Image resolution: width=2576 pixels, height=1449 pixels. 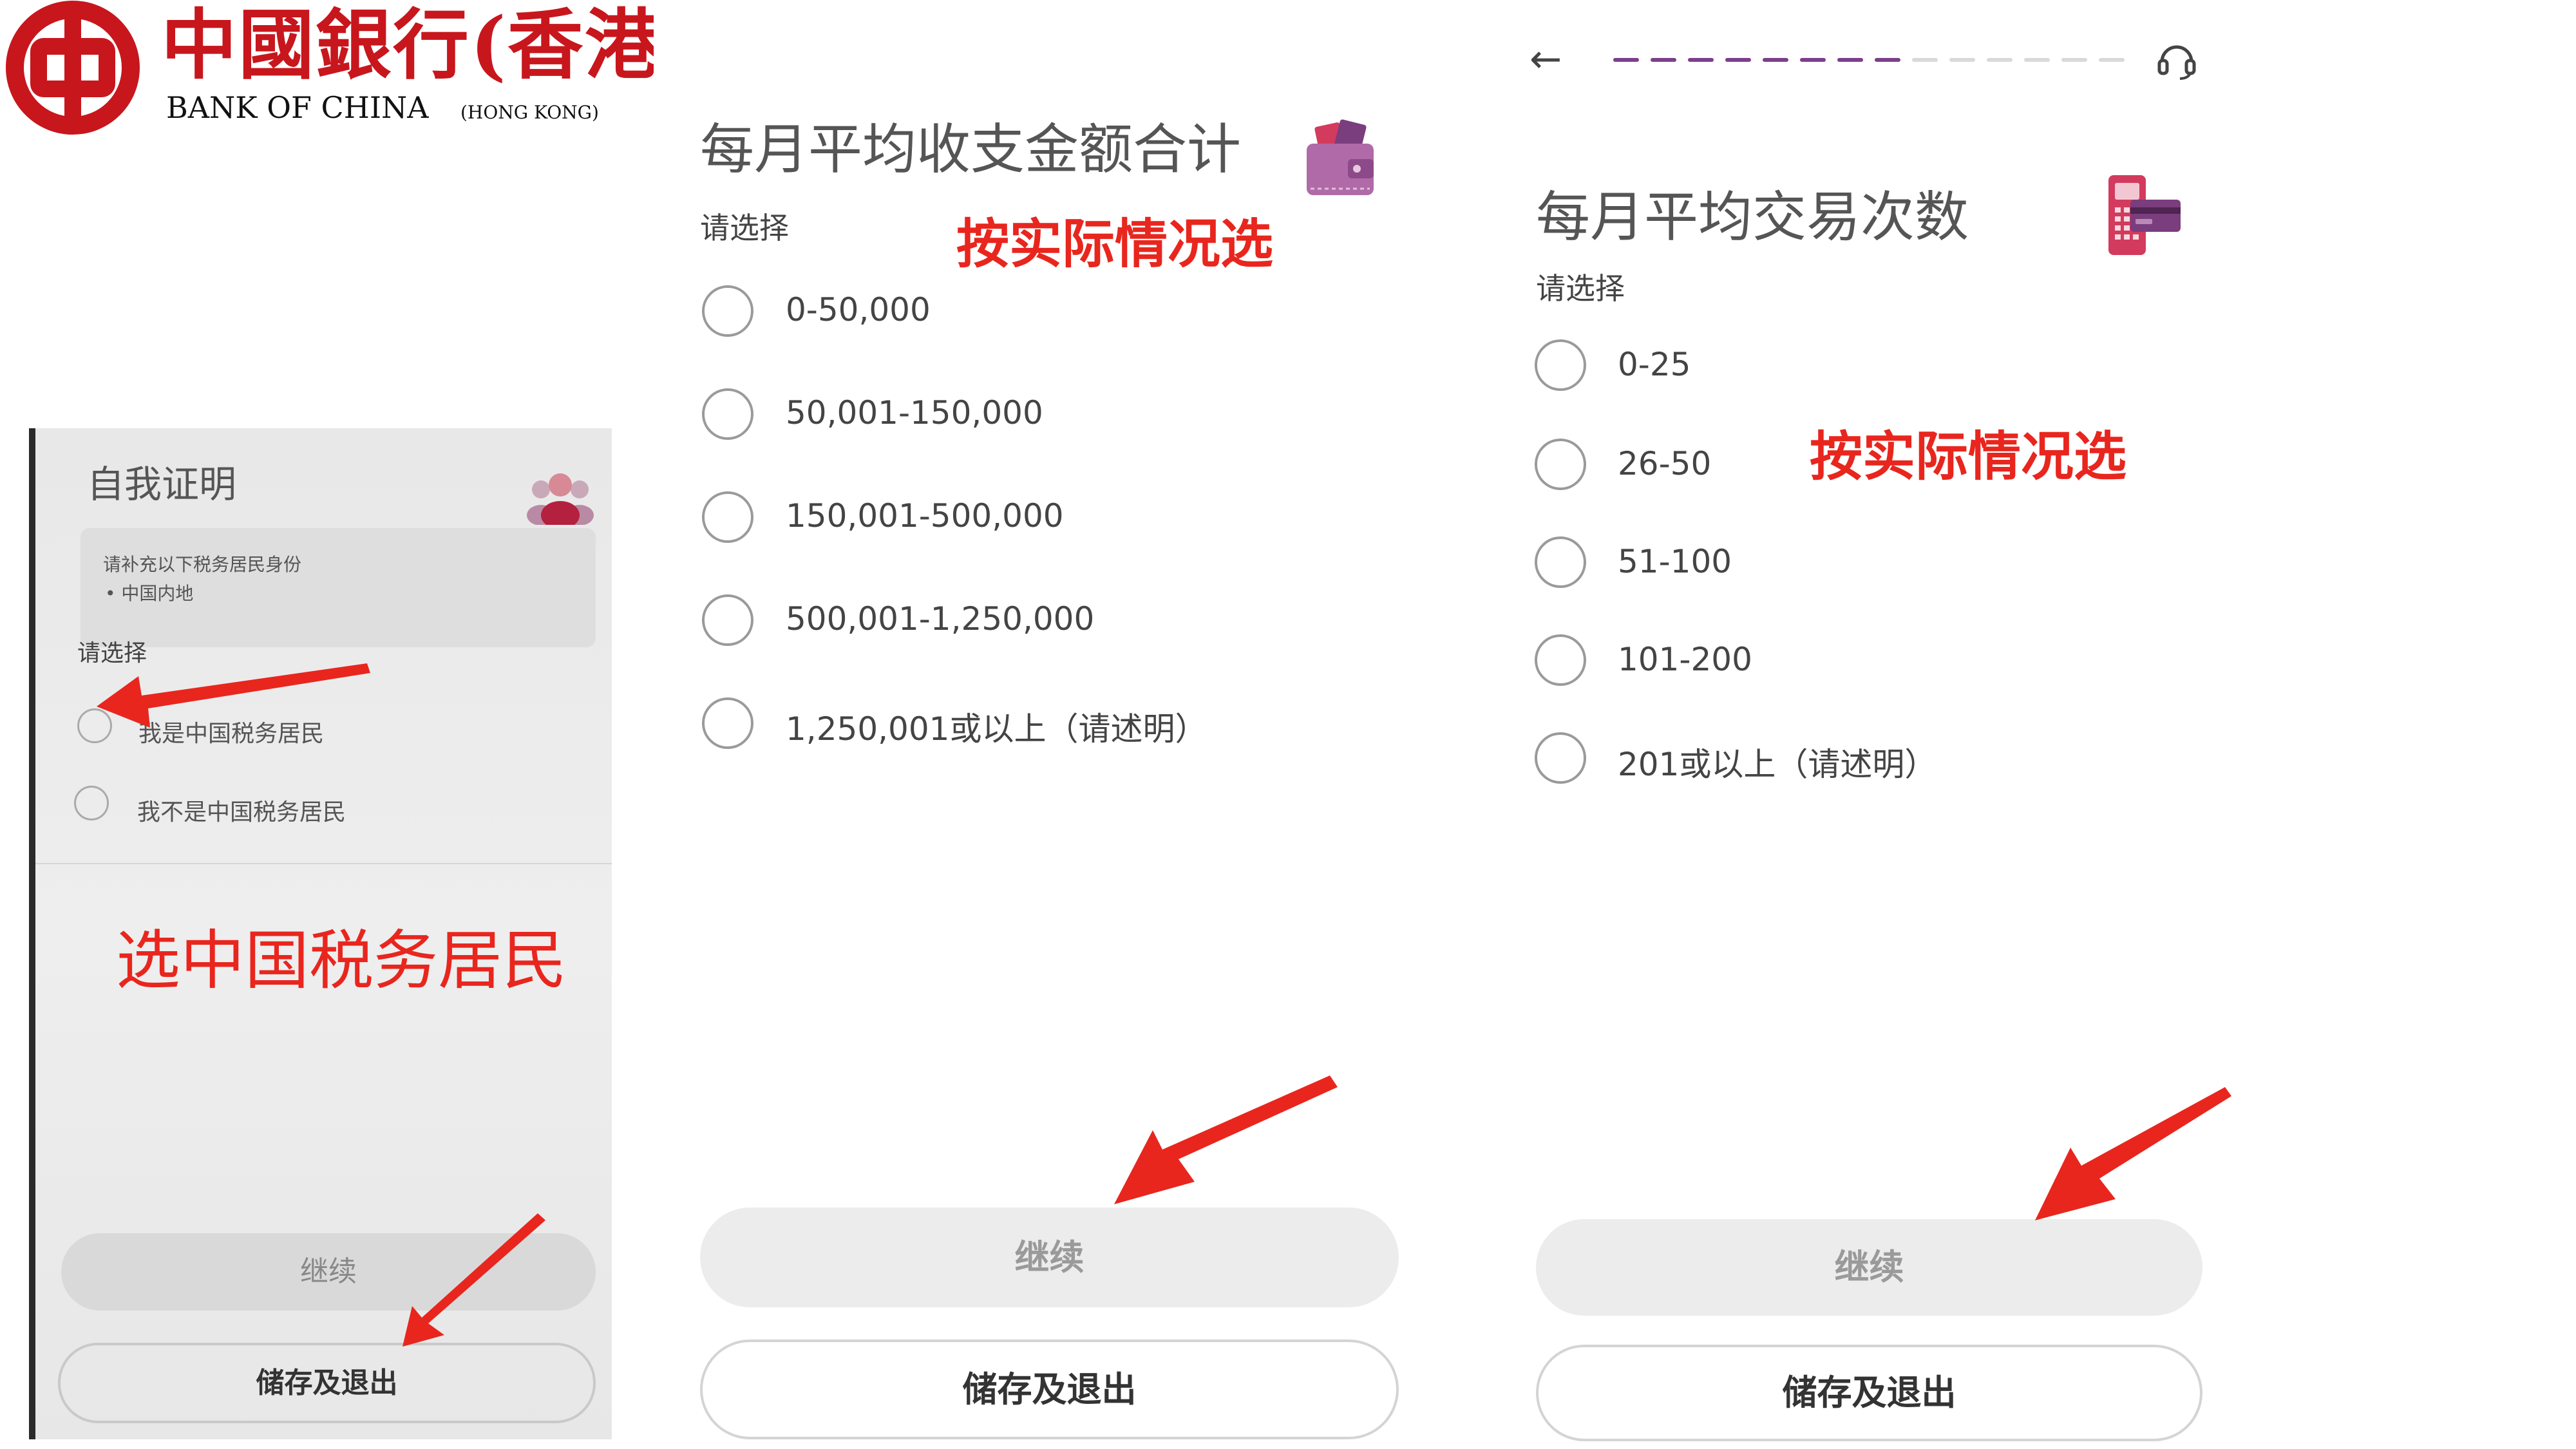 I want to click on logo-hk-label: (HONG KONG), so click(x=529, y=112).